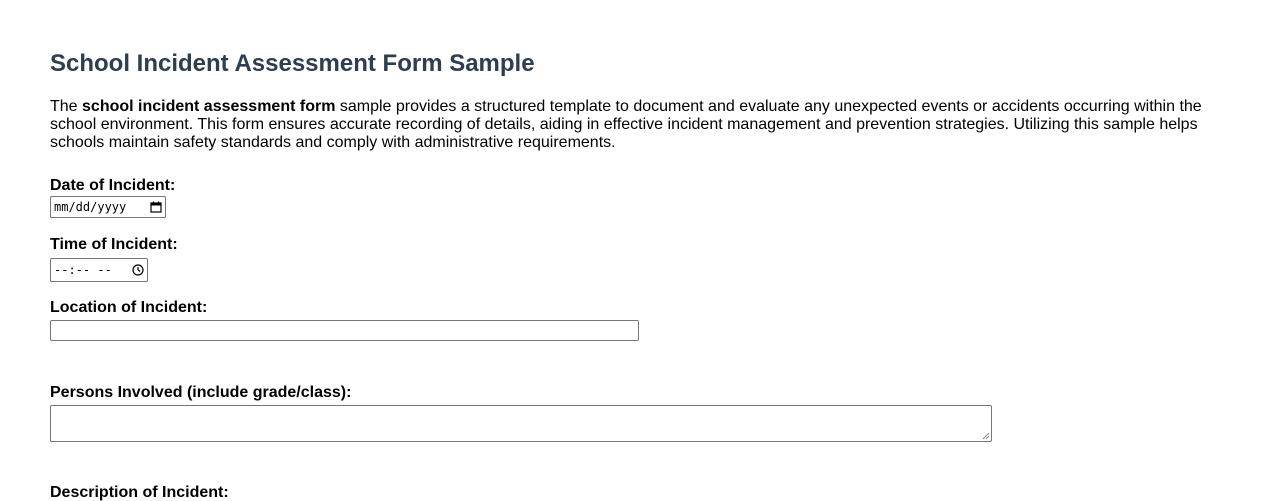 This screenshot has width=1278, height=501. I want to click on time-field: Time of Incident: --:-- --, so click(639, 259).